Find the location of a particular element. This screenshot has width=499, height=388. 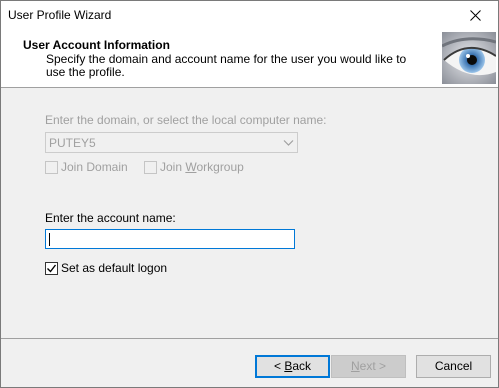

title-bar: User Profile Wizard is located at coordinates (249, 15).